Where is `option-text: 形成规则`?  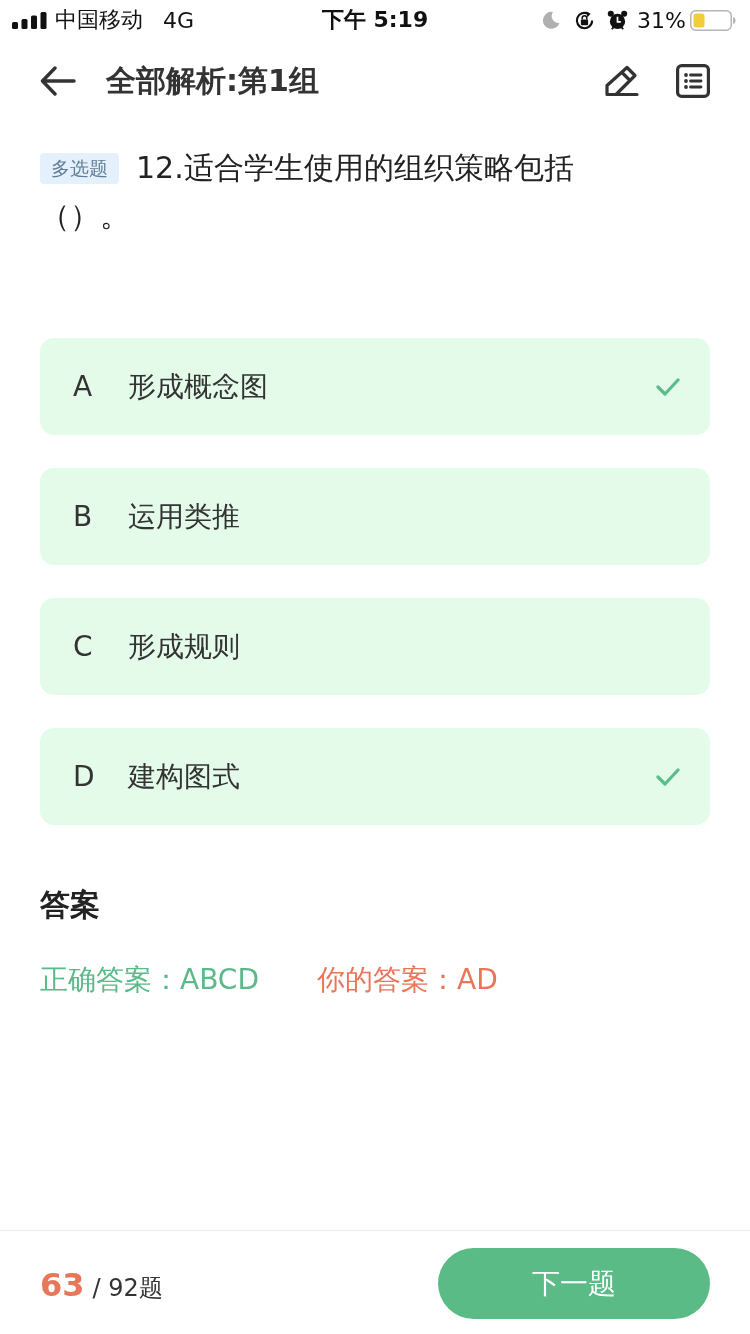 option-text: 形成规则 is located at coordinates (184, 646).